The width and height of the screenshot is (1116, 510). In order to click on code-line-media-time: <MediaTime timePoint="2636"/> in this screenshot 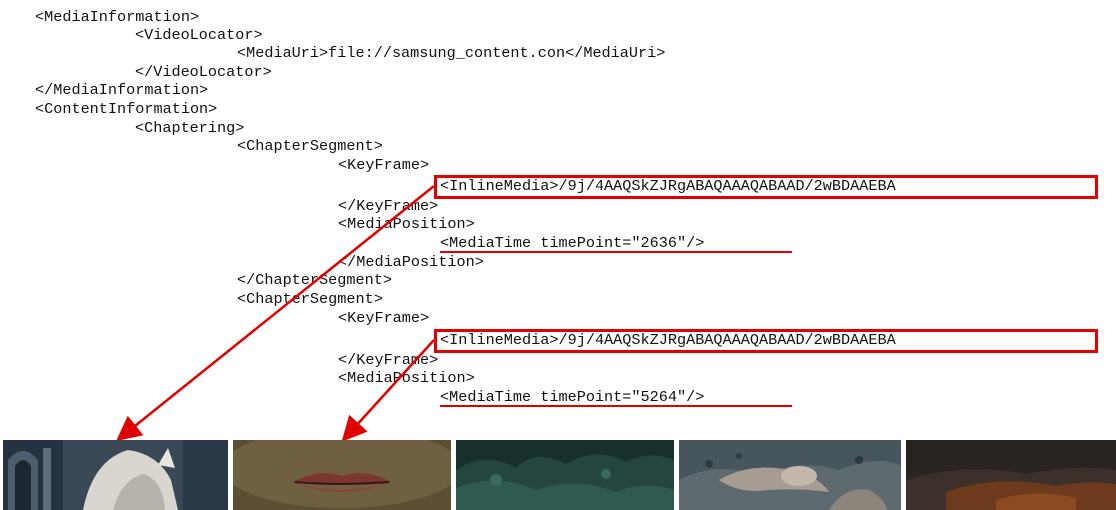, I will do `click(572, 243)`.